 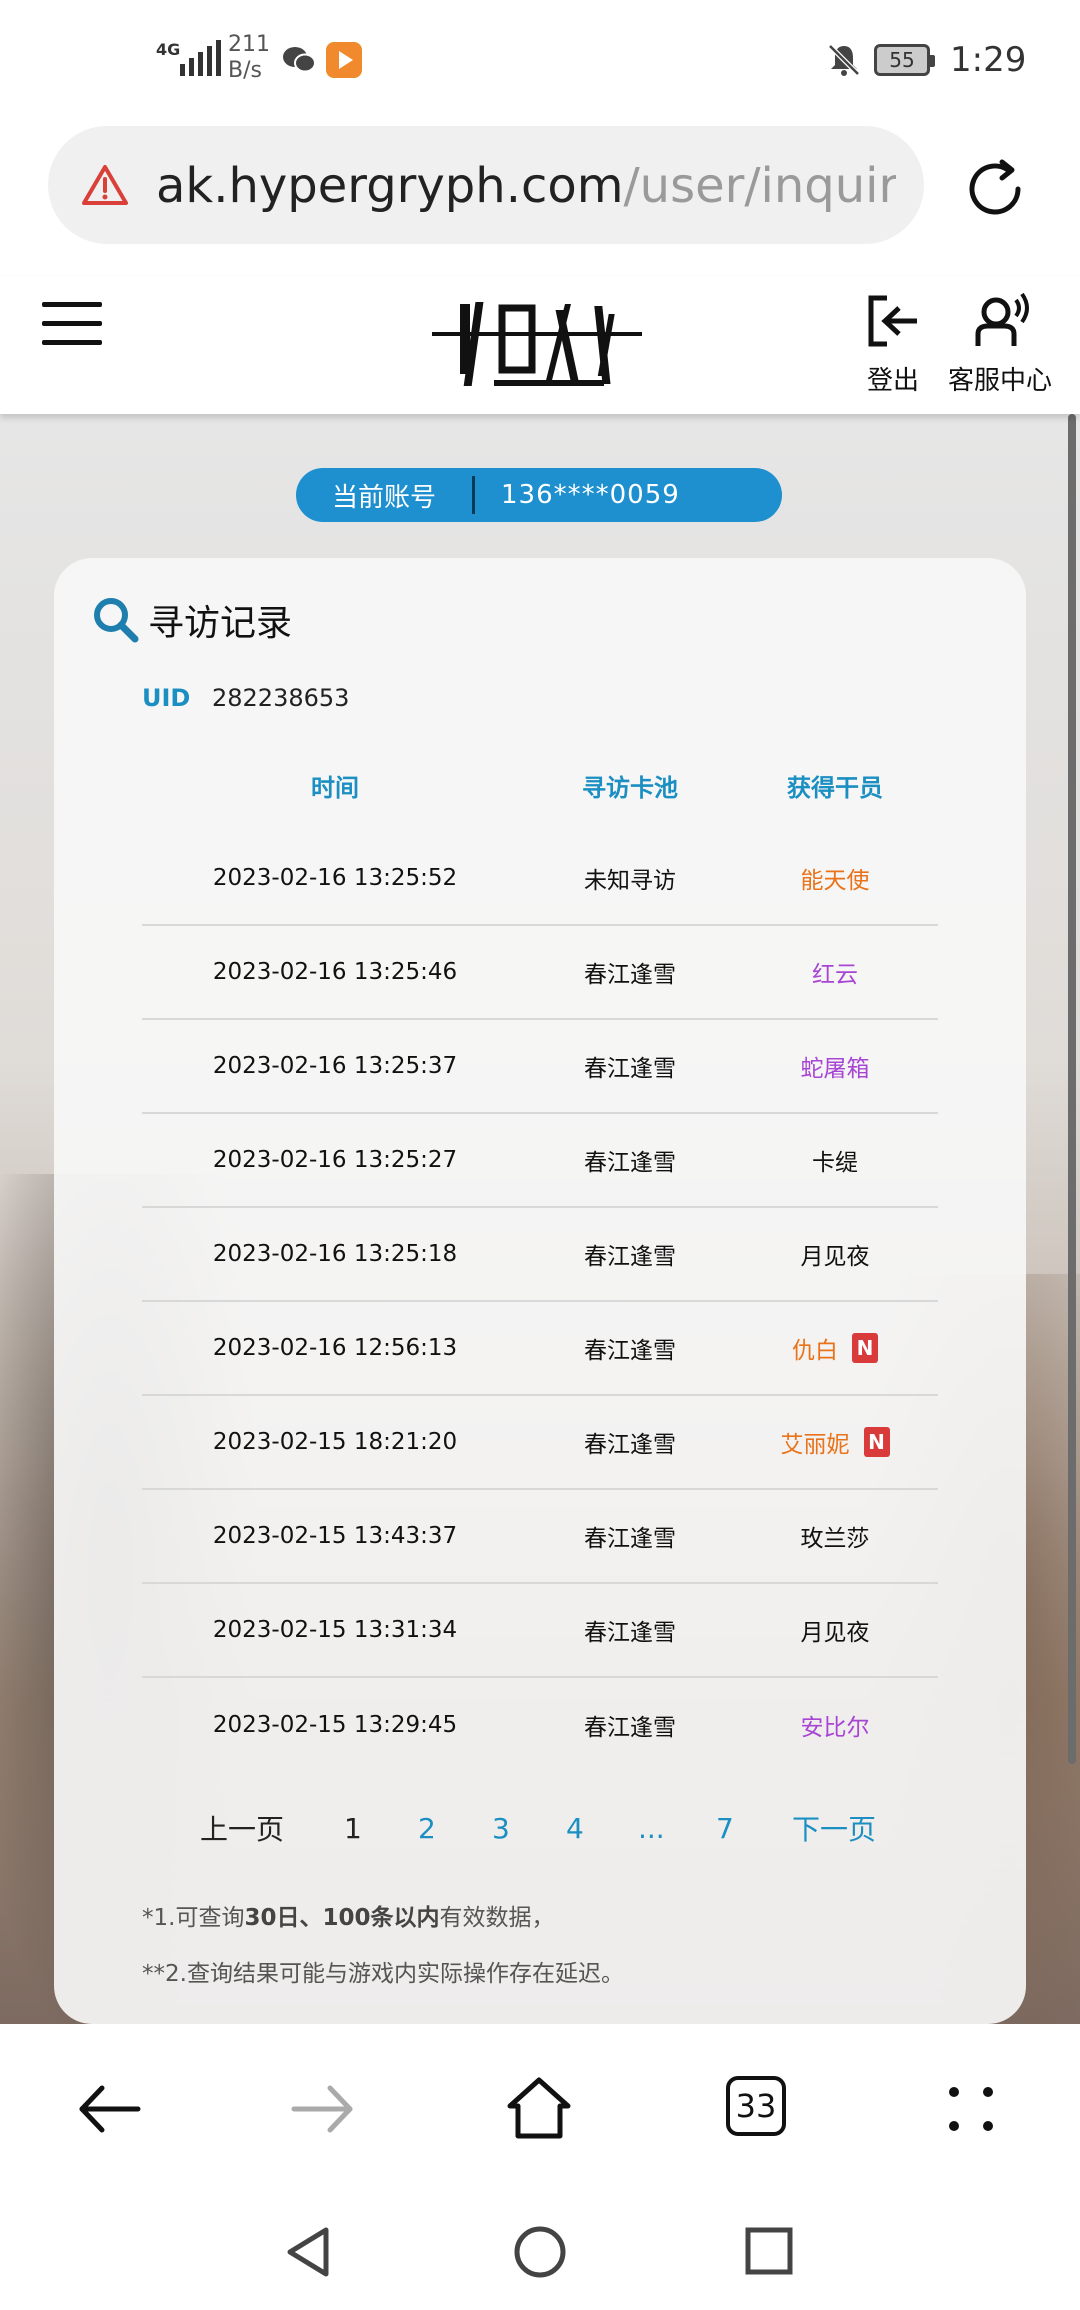 I want to click on table-row: 2023-02-16 13:25:52 未知寻访 能天使, so click(x=540, y=879).